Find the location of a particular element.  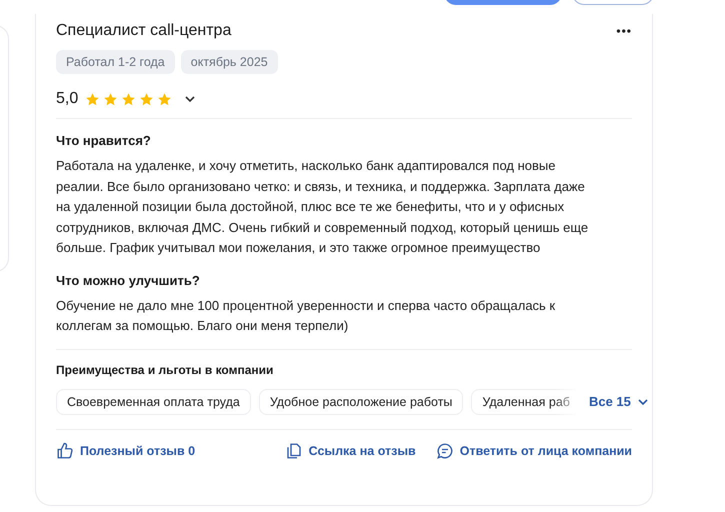

benefit-chip: Своевременная оплата труда is located at coordinates (153, 401).